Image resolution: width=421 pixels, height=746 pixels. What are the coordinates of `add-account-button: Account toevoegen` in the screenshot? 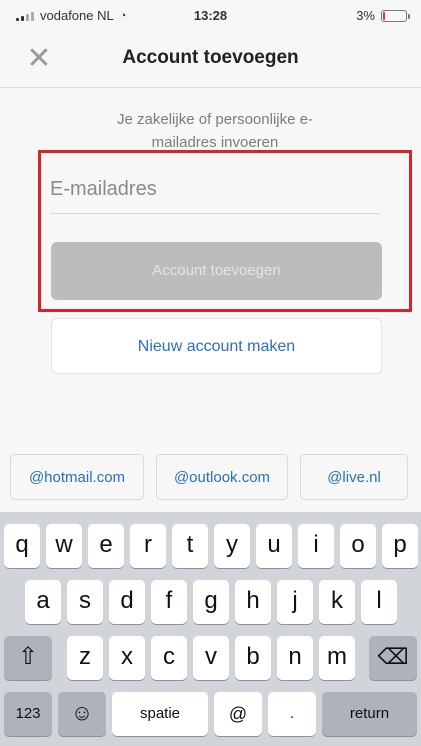 It's located at (216, 271).